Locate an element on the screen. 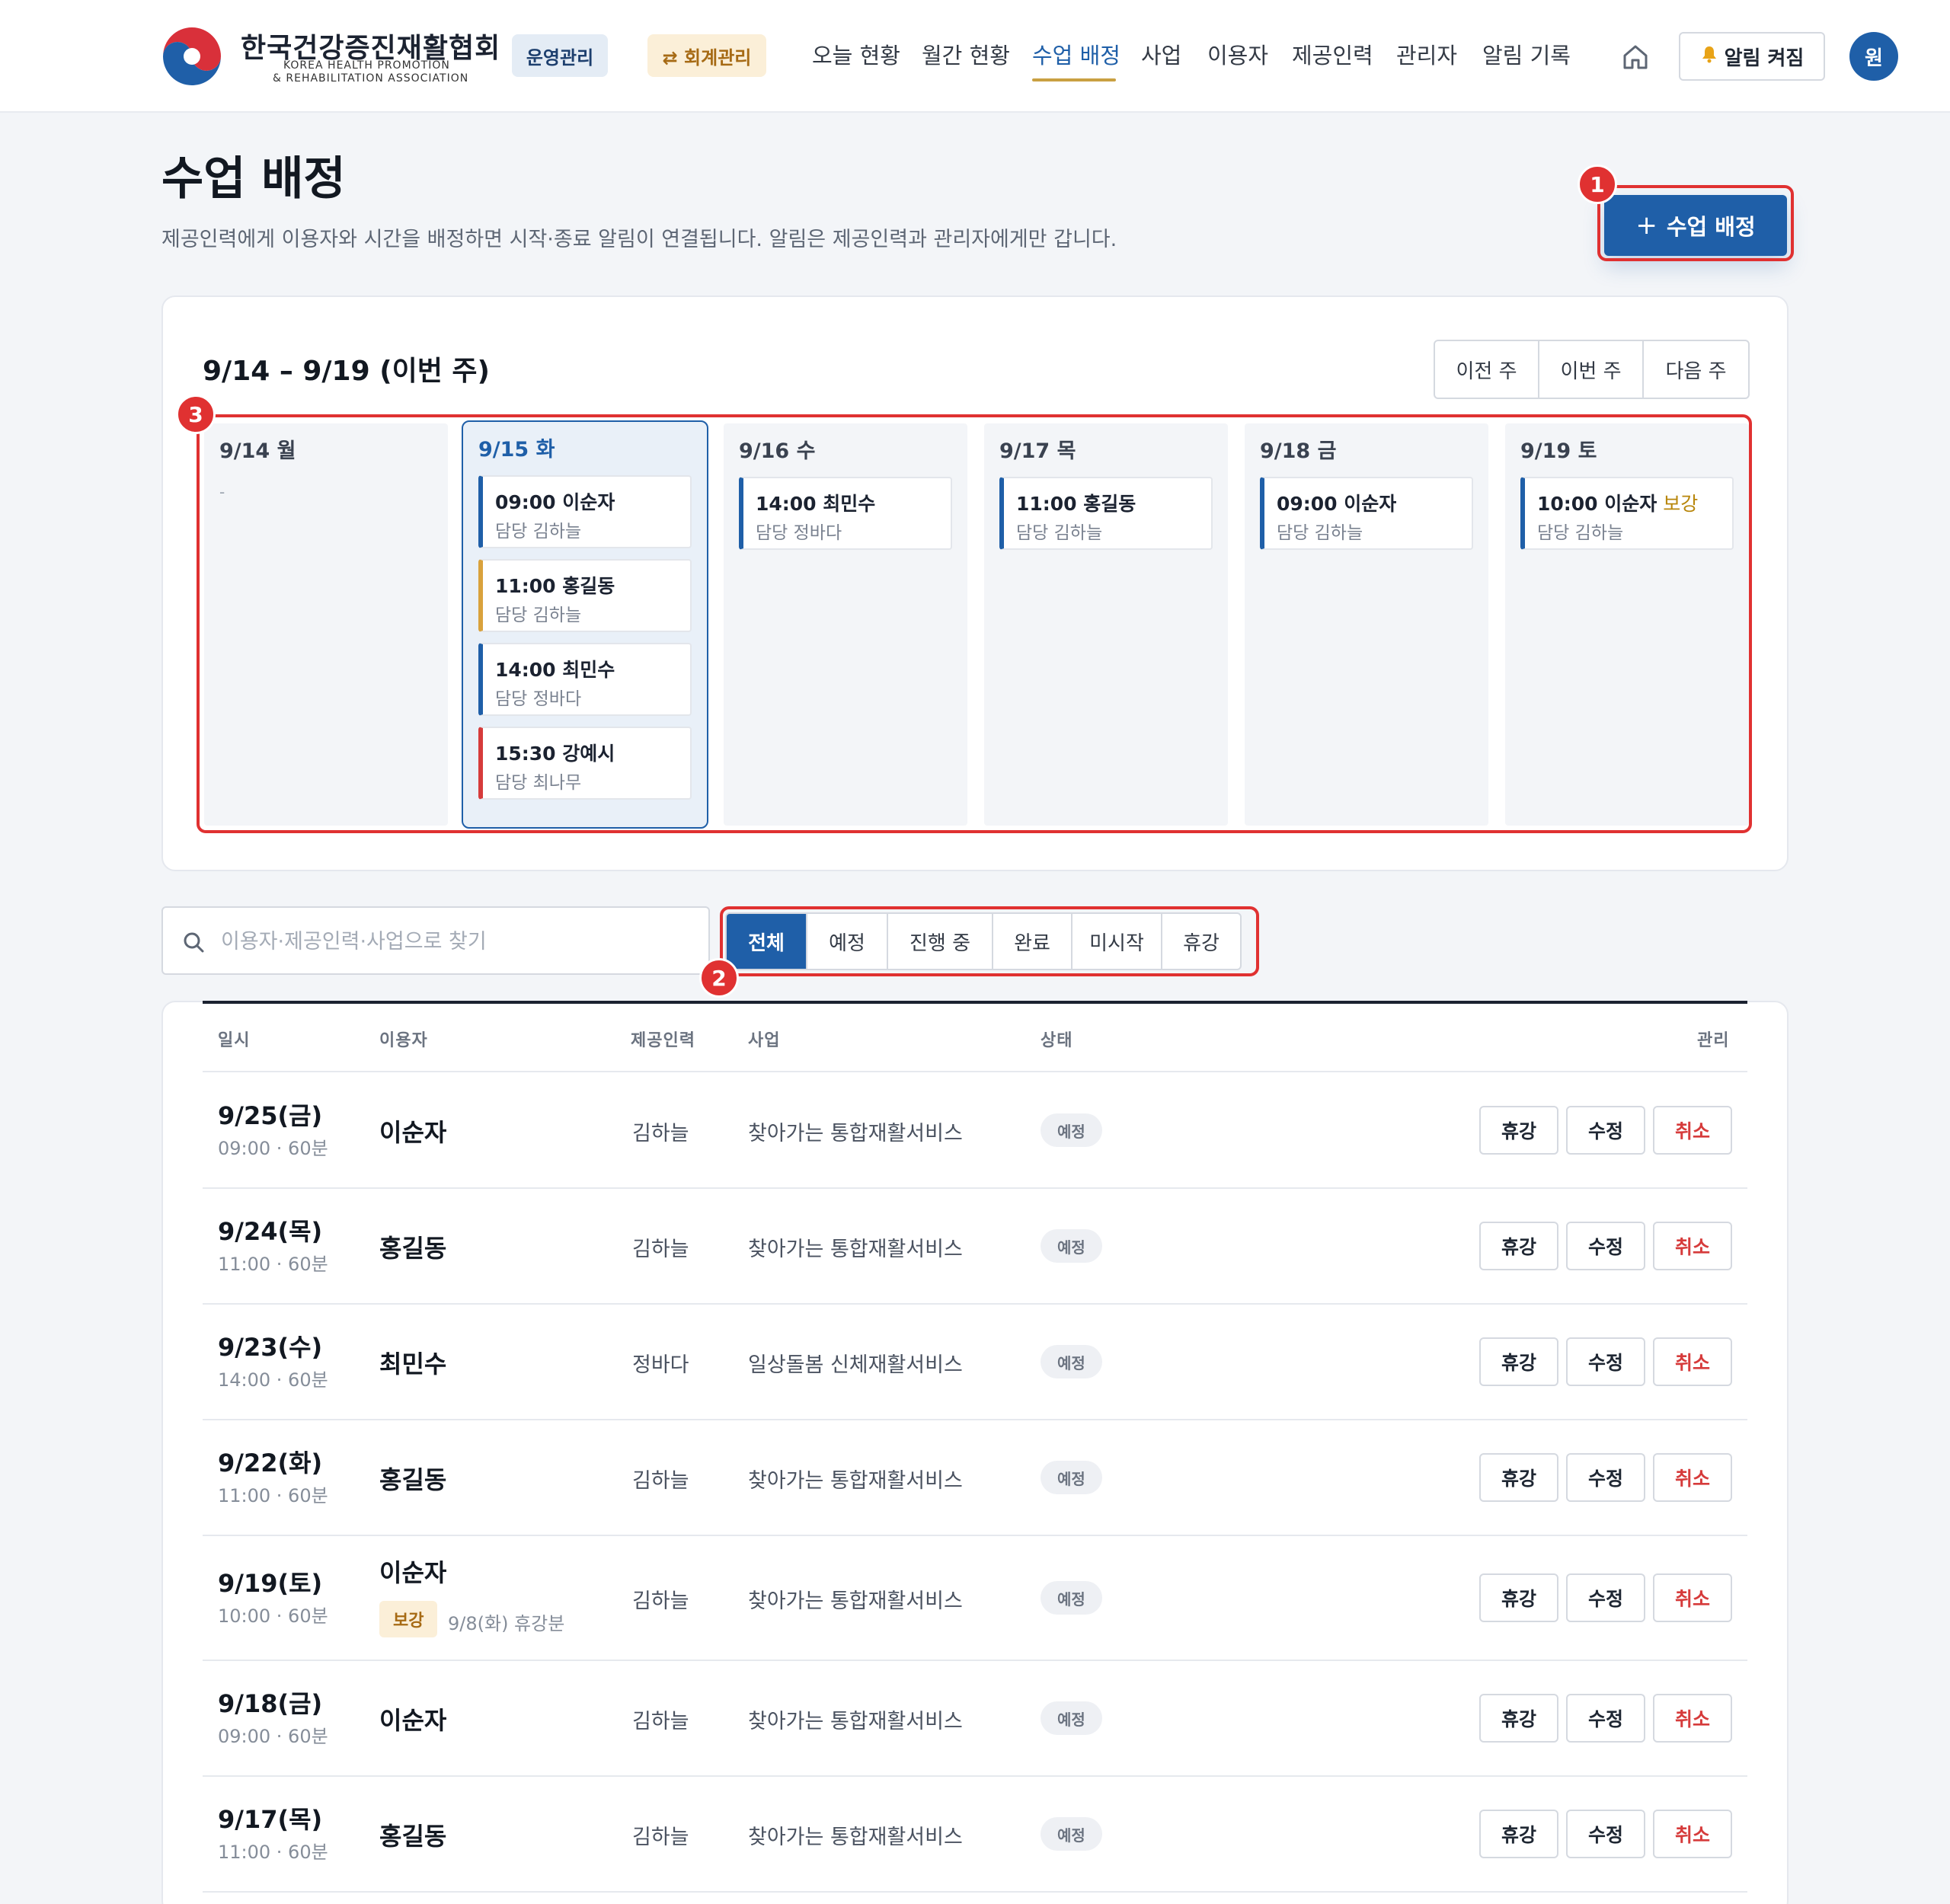 This screenshot has width=1950, height=1904. search-box is located at coordinates (435, 941).